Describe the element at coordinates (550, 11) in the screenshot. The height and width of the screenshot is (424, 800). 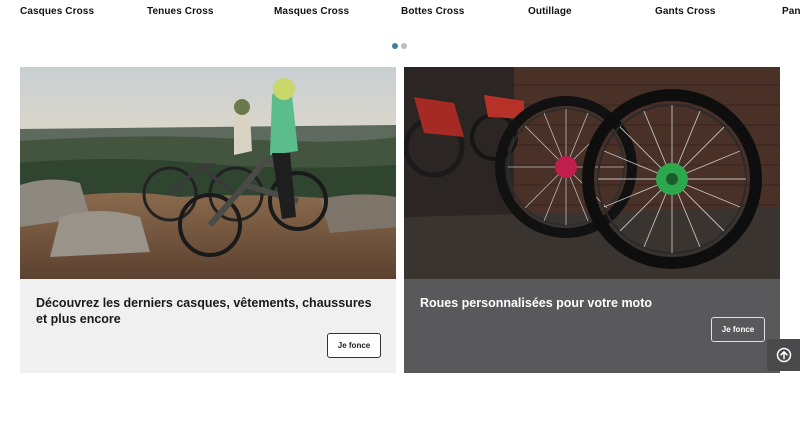
I see `nav-link-outillage: Outillage` at that location.